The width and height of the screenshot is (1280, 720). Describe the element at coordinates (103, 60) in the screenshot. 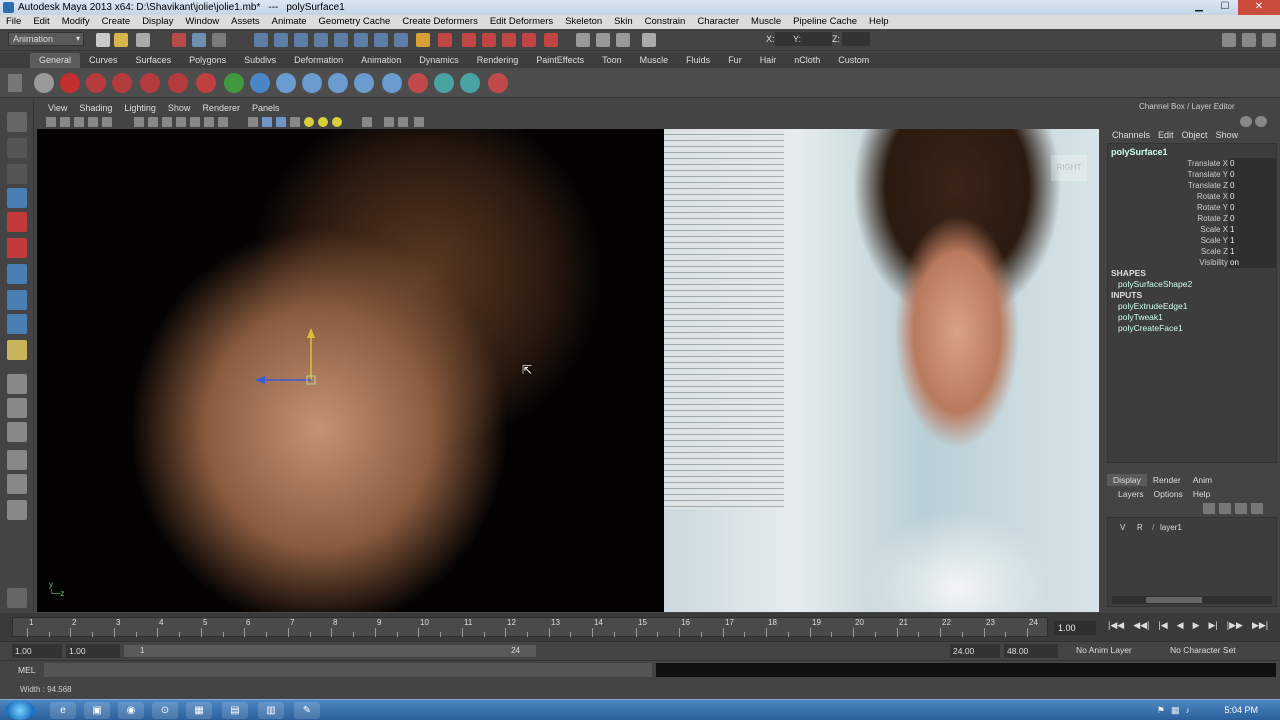

I see `shelf-tab-curves: Curves` at that location.